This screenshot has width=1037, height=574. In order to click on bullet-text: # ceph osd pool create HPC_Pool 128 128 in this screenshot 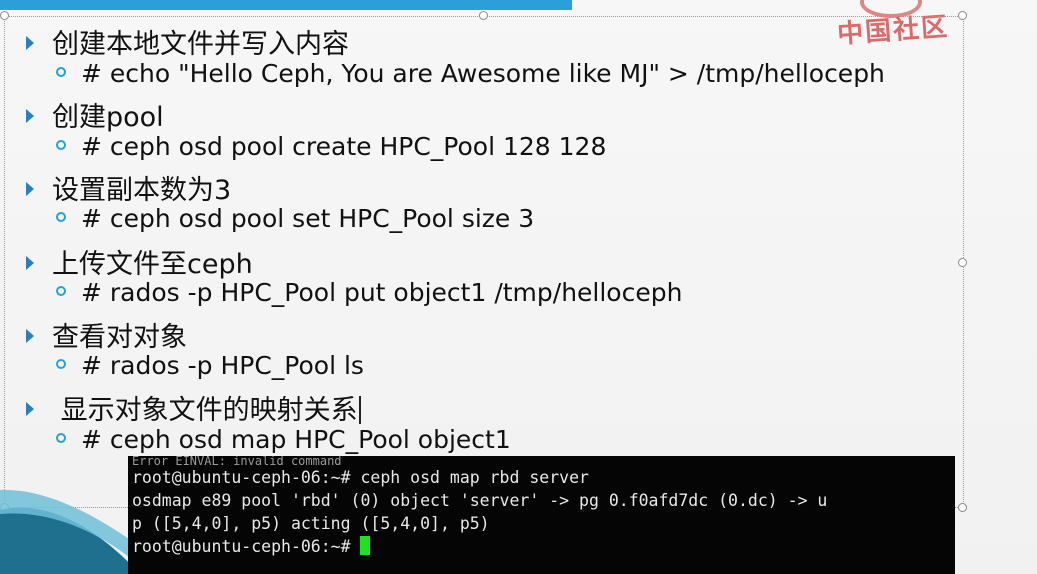, I will do `click(344, 146)`.